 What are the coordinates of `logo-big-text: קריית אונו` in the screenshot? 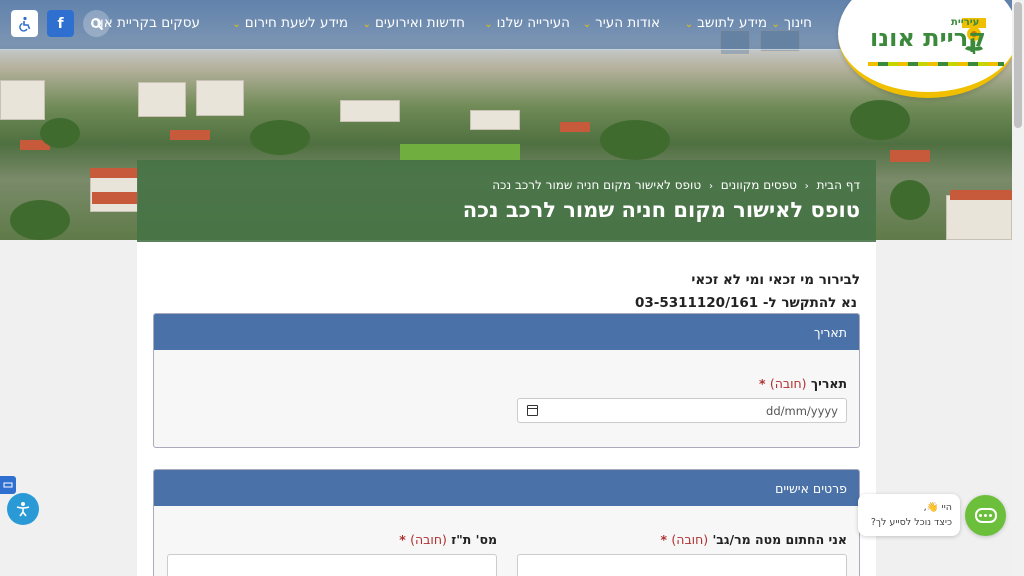 It's located at (928, 38).